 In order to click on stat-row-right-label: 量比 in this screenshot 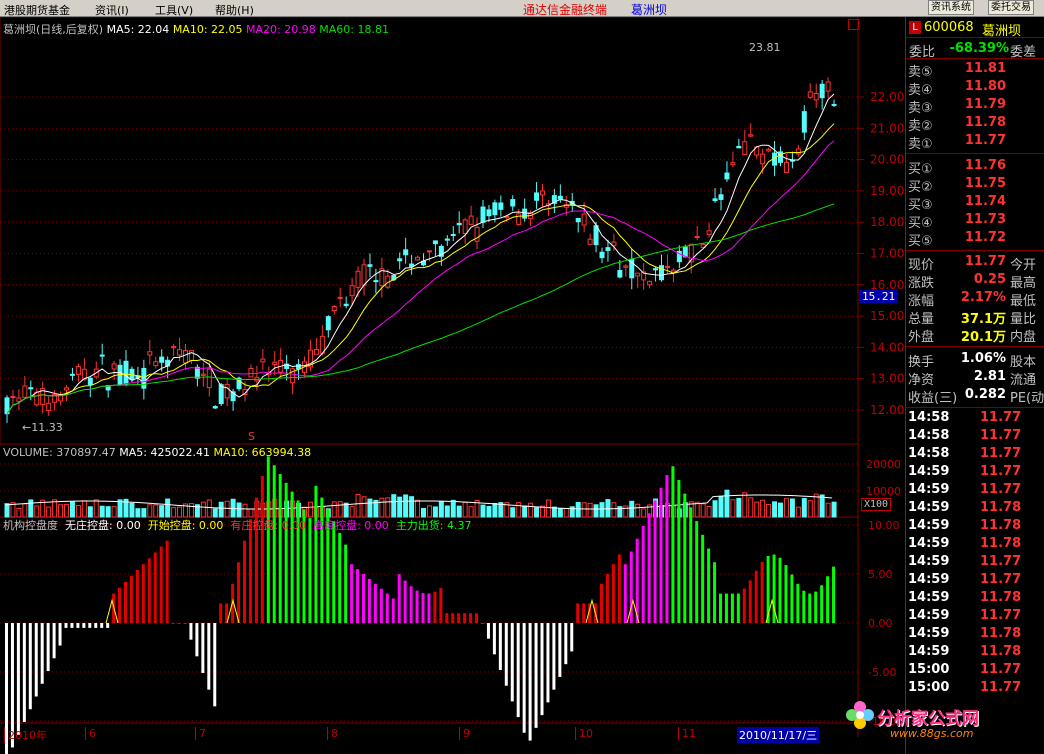, I will do `click(1023, 319)`.